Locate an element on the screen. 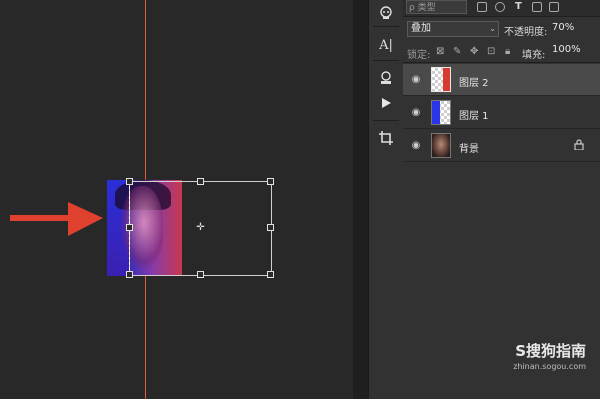 The image size is (600, 399). pixel-filter-icon is located at coordinates (482, 7).